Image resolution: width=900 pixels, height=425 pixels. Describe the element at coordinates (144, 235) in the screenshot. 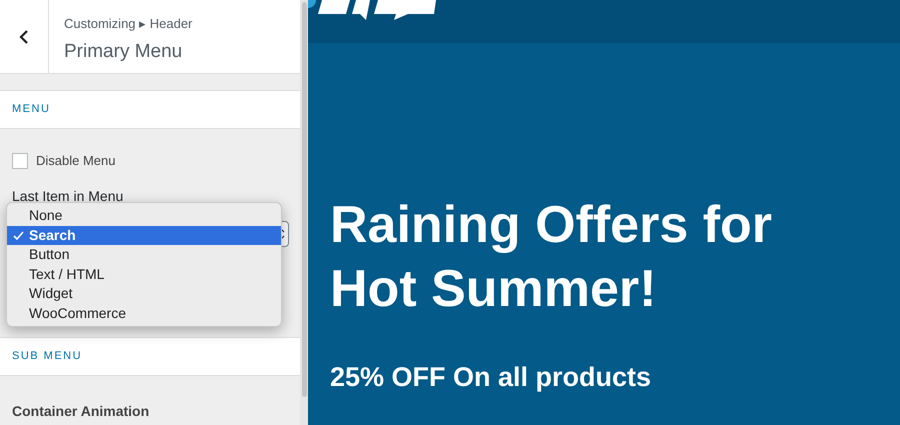

I see `menu-item: Search` at that location.